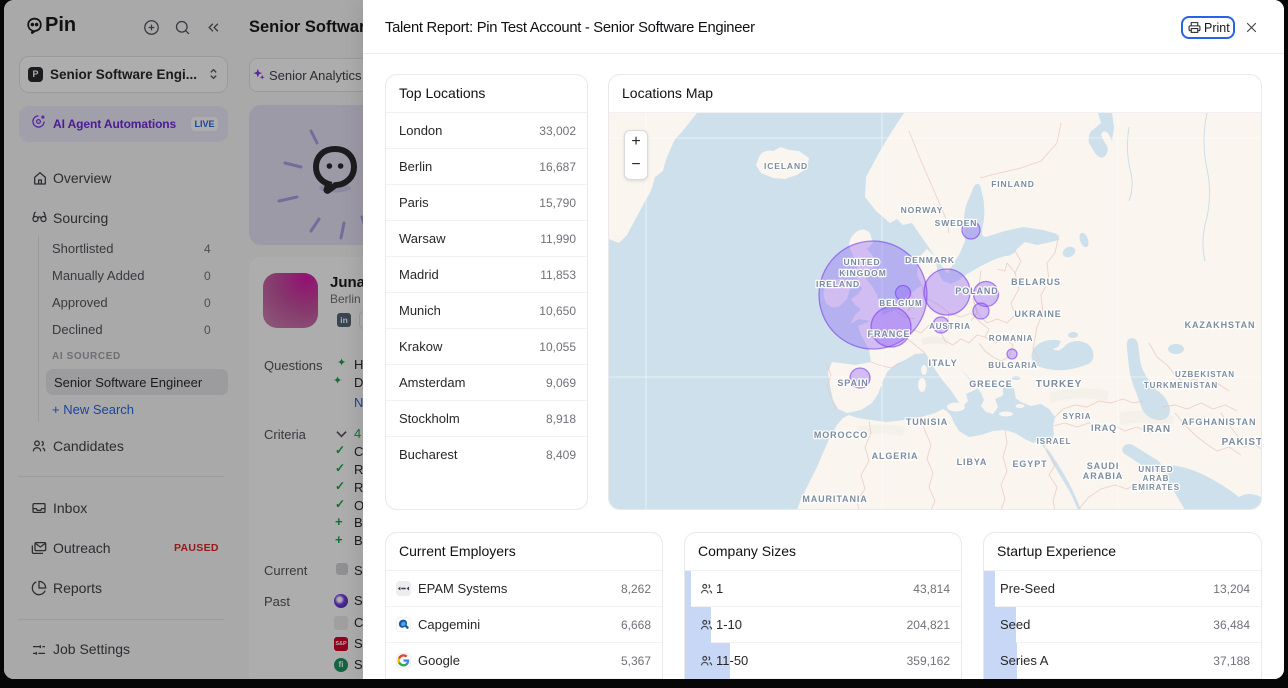 The image size is (1288, 688). Describe the element at coordinates (930, 260) in the screenshot. I see `svg-text: DENMARK` at that location.